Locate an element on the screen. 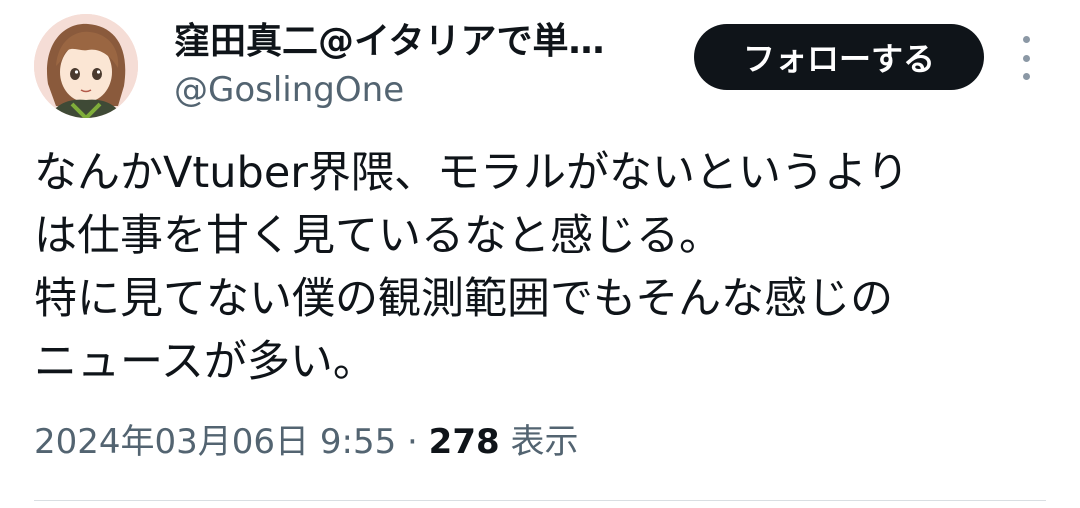 The image size is (1080, 508). more-options-button is located at coordinates (1026, 58).